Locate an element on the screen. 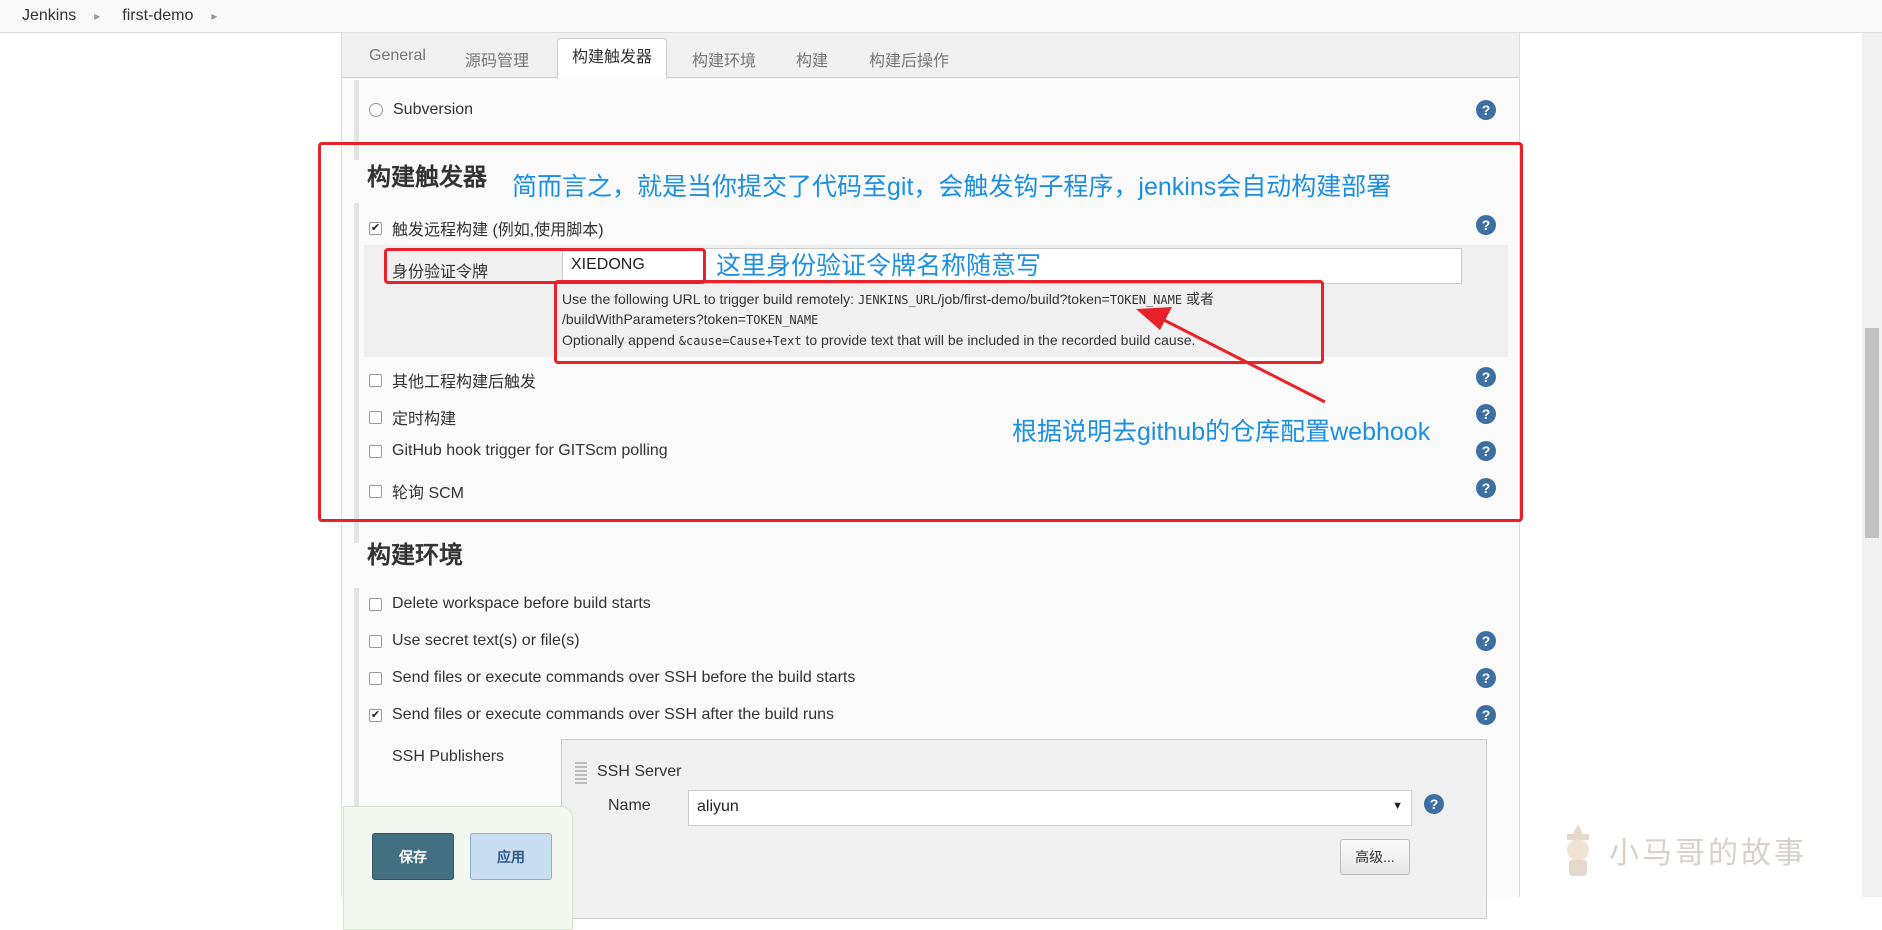 This screenshot has height=930, width=1882. page-scrollbar is located at coordinates (1872, 465).